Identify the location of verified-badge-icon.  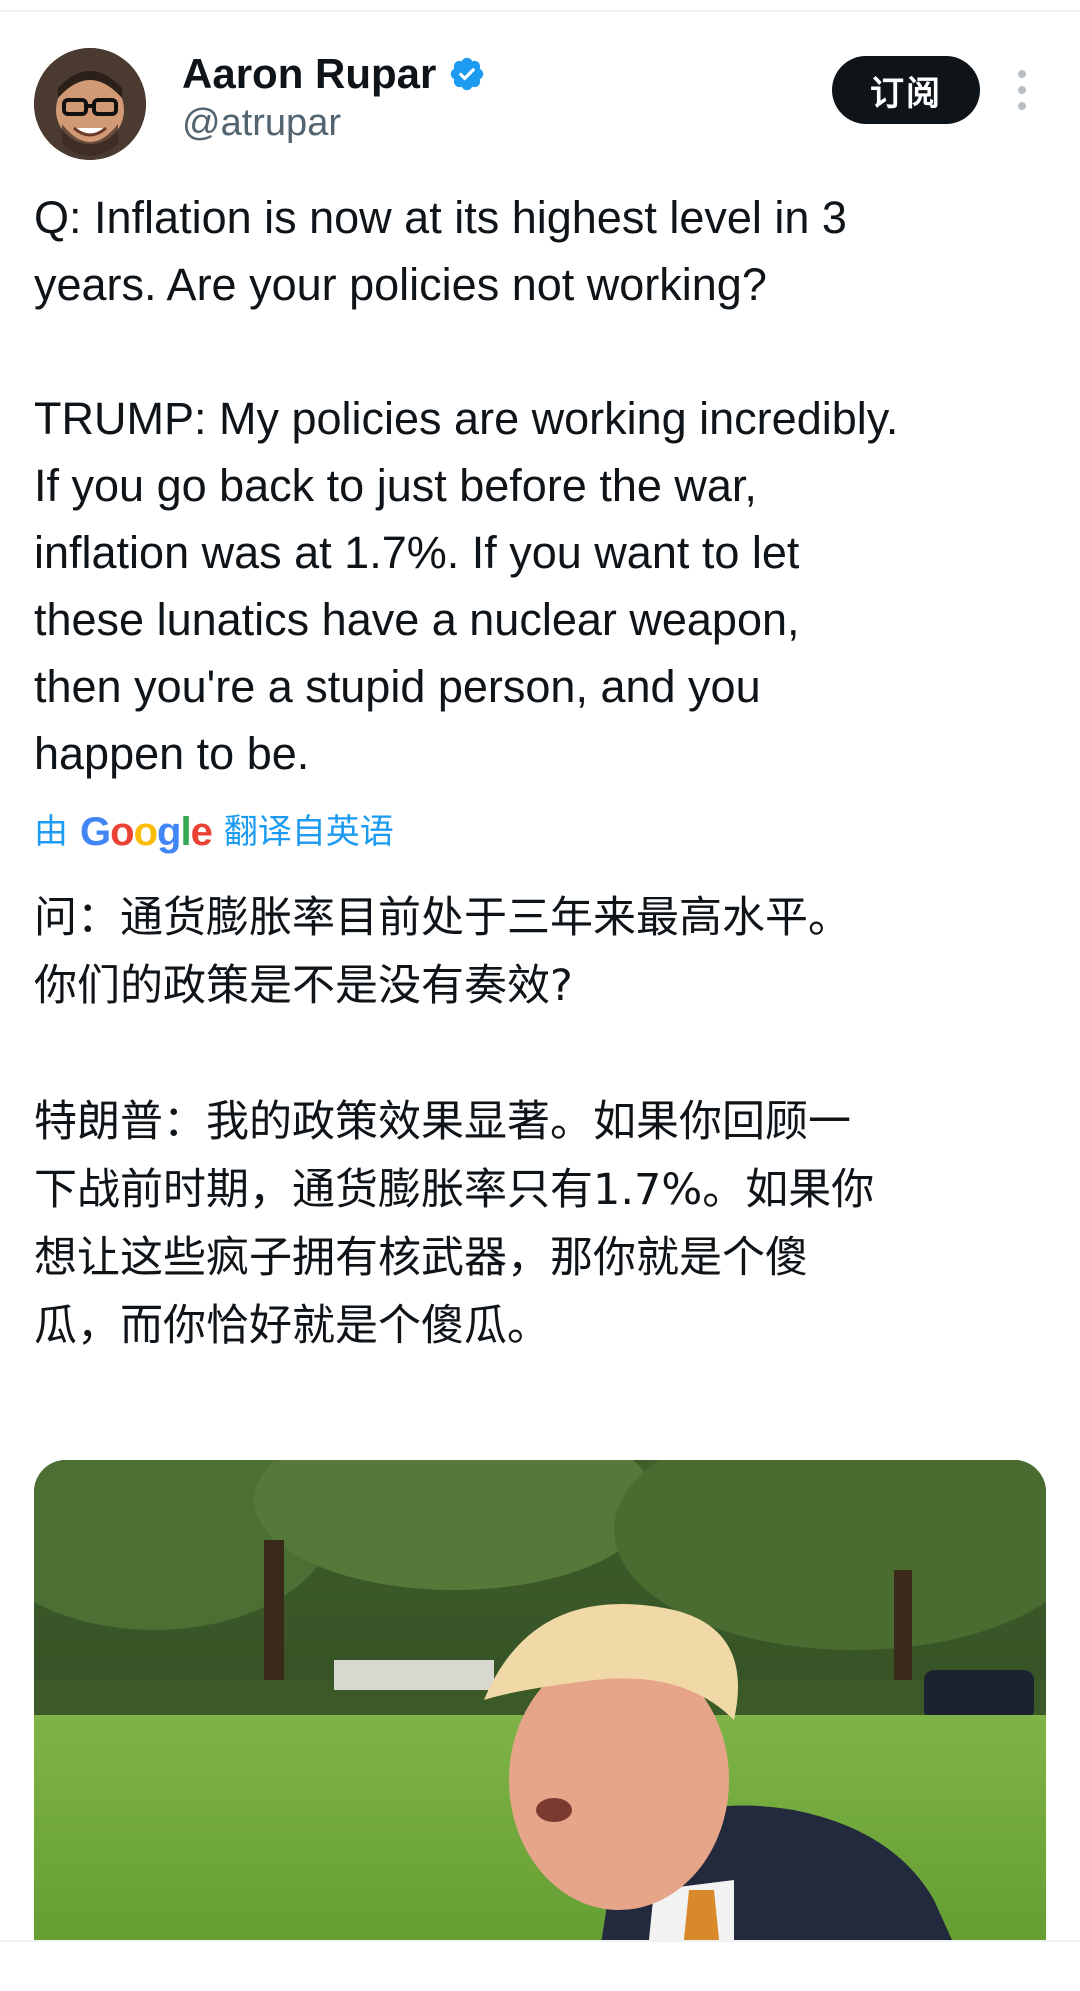
(467, 74).